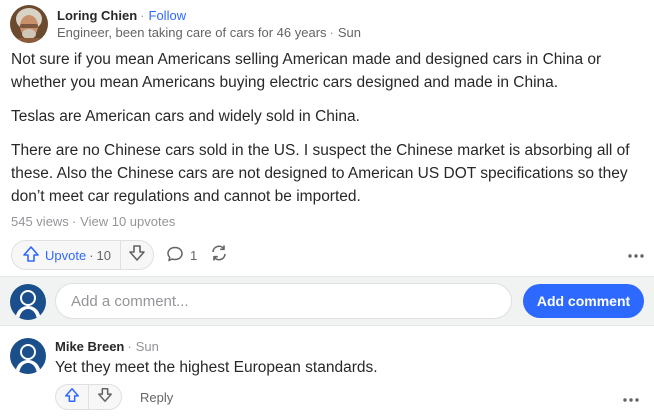 This screenshot has height=416, width=654. I want to click on upvote-button: Upvote · 10, so click(66, 255).